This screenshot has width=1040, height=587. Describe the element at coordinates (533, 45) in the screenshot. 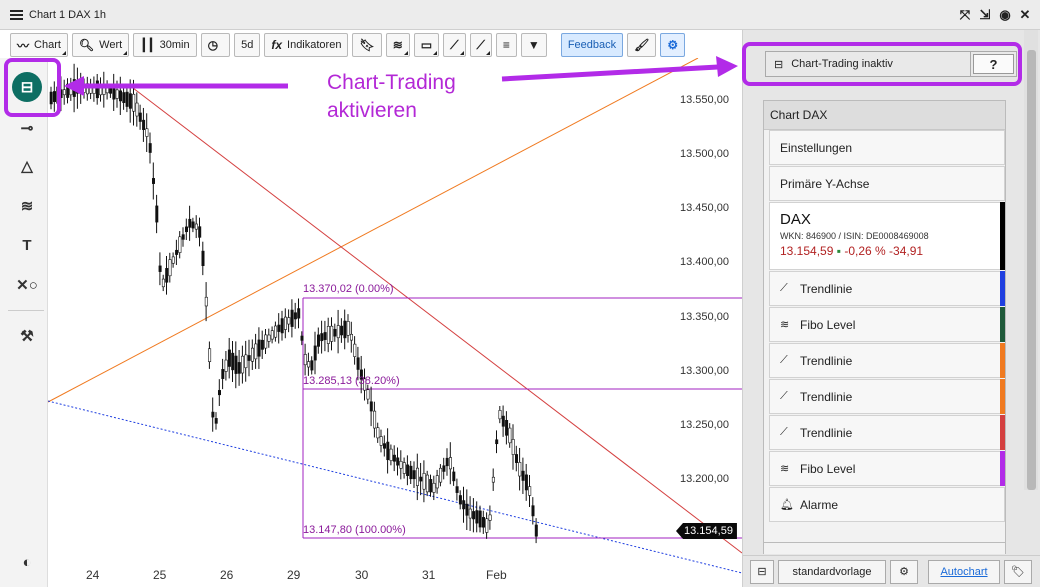

I see `more-dropdown-button: ▼` at that location.